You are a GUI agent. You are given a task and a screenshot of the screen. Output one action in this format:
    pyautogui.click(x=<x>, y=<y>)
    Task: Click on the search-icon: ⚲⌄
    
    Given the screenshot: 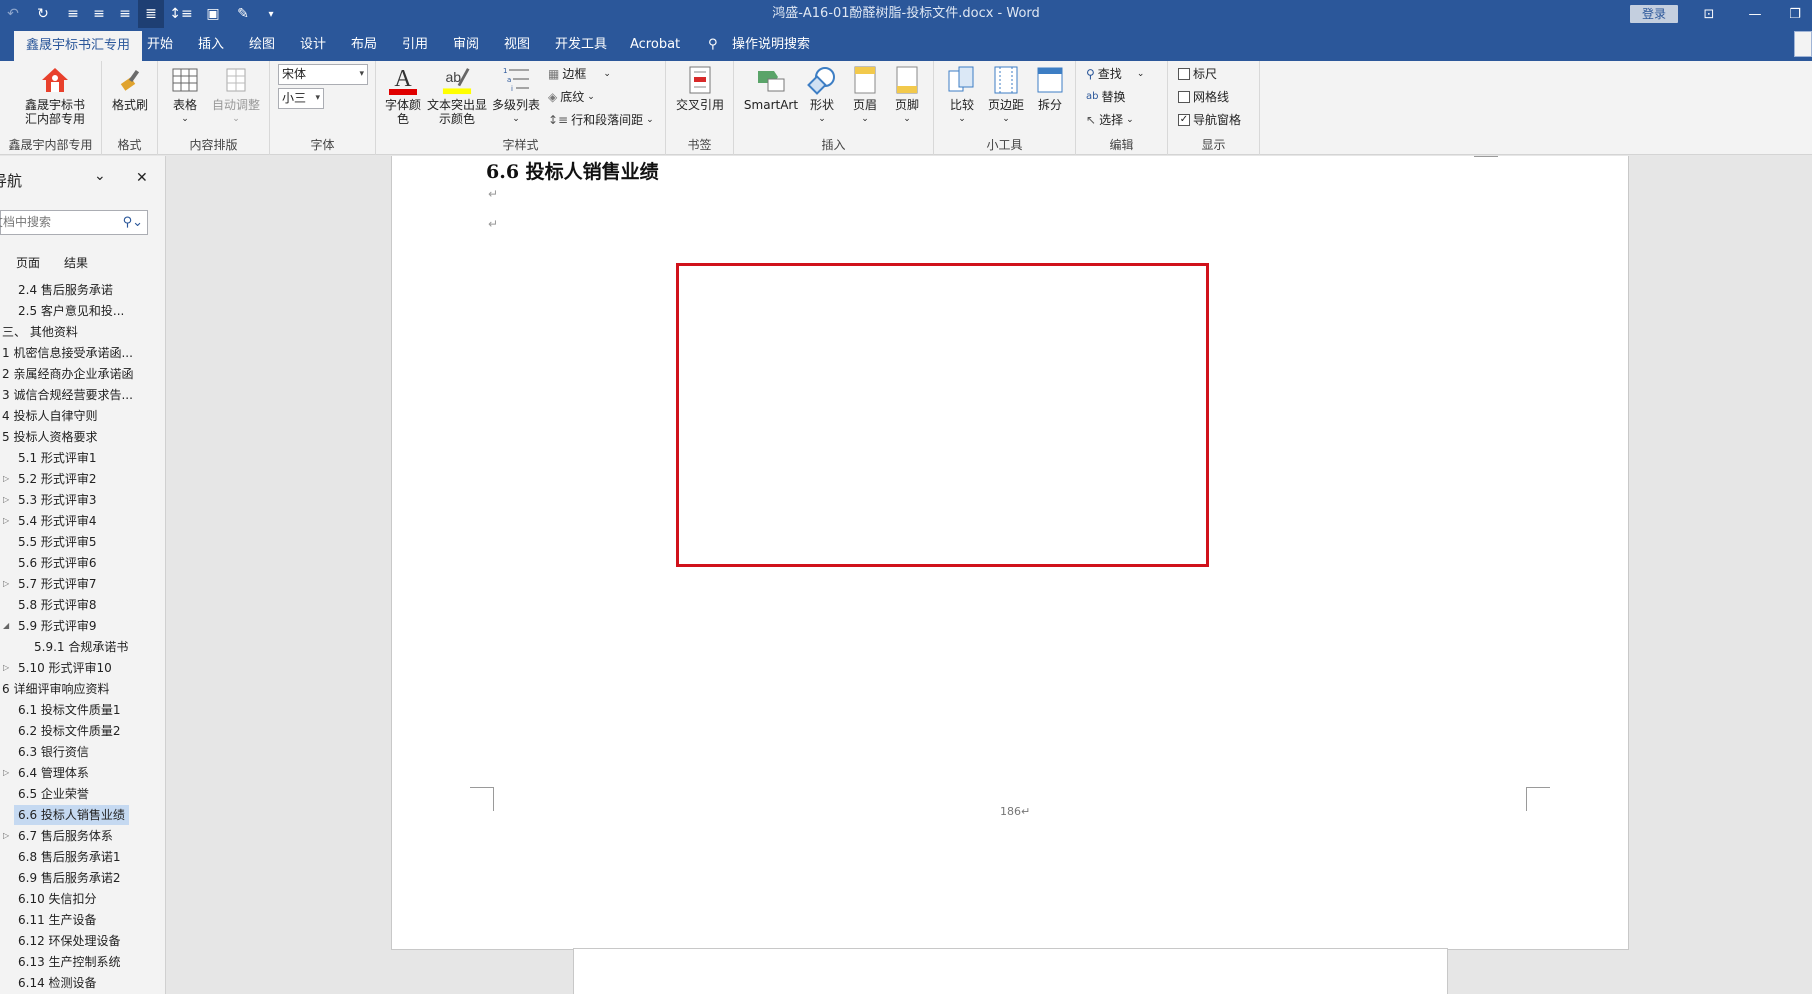 What is the action you would take?
    pyautogui.click(x=133, y=222)
    